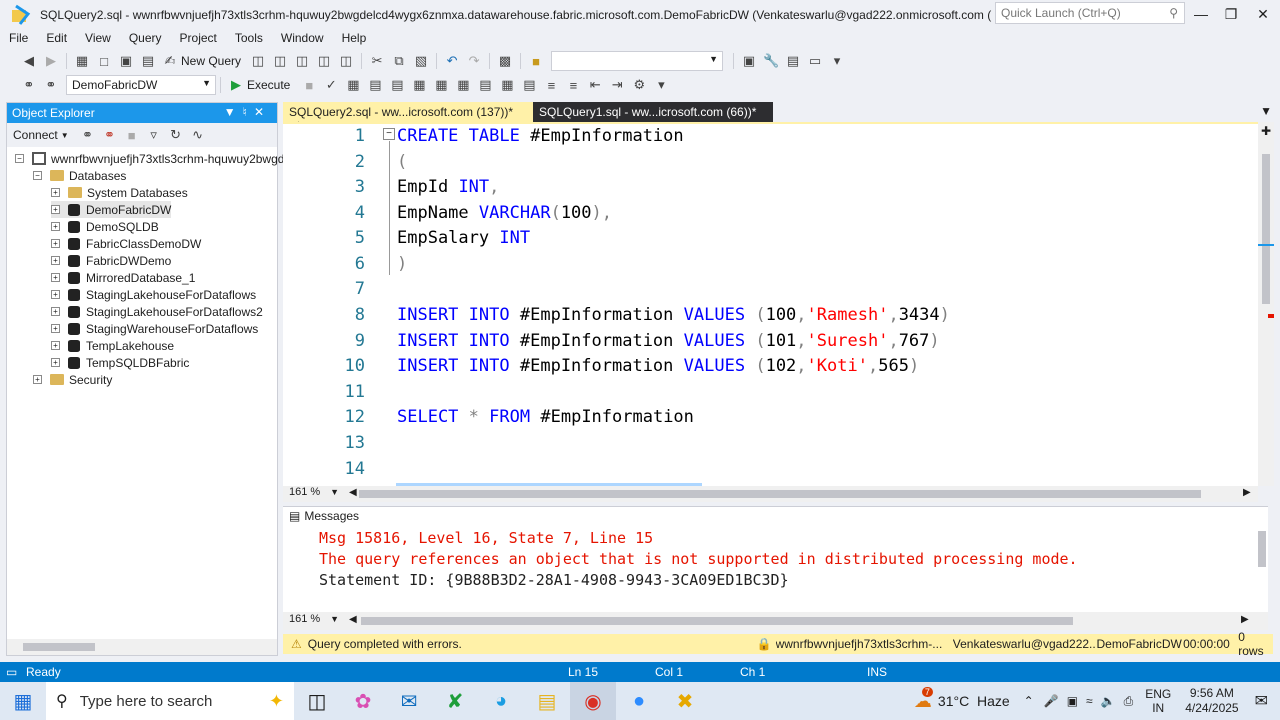 This screenshot has width=1280, height=720. I want to click on tree-db-item: + TempSQLDBFabric, so click(120, 362).